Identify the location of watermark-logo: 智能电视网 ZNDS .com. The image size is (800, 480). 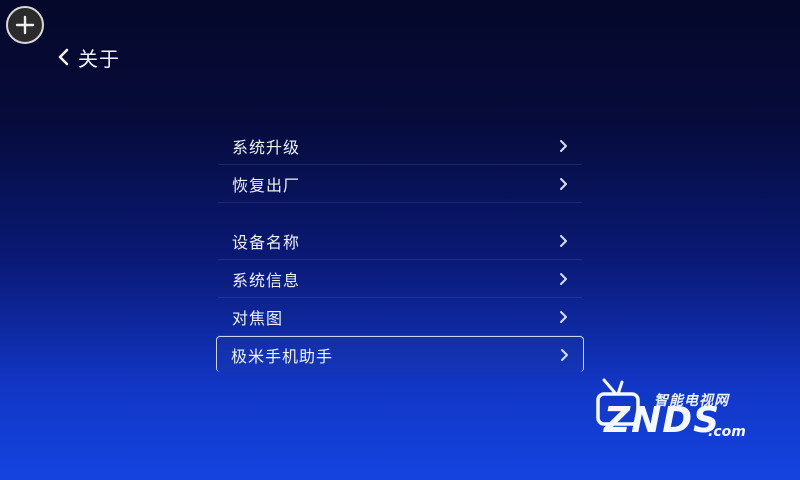
(675, 413).